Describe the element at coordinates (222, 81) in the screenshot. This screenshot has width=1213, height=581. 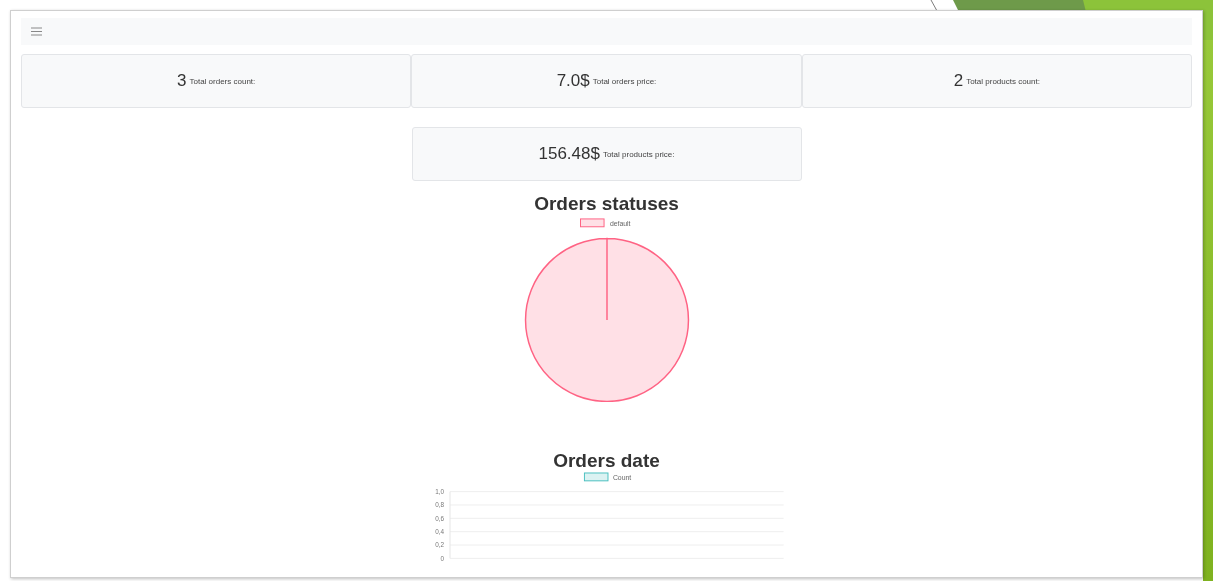
I see `stat-label: Total orders count:` at that location.